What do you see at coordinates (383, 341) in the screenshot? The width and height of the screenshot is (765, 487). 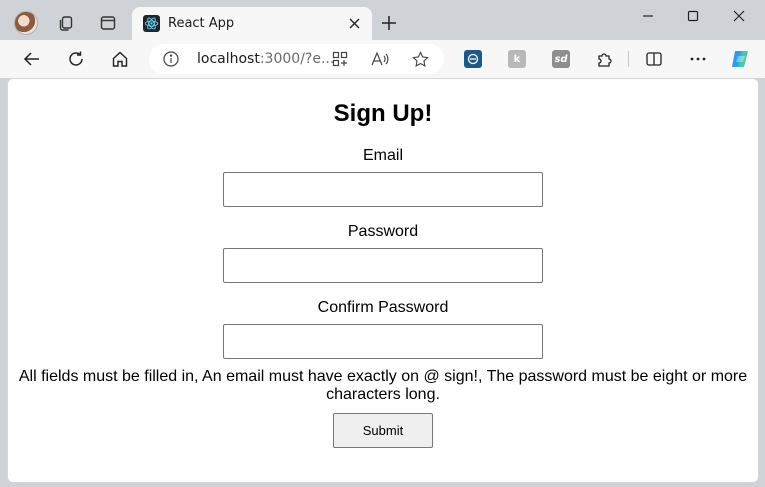 I see `confirm-password-field` at bounding box center [383, 341].